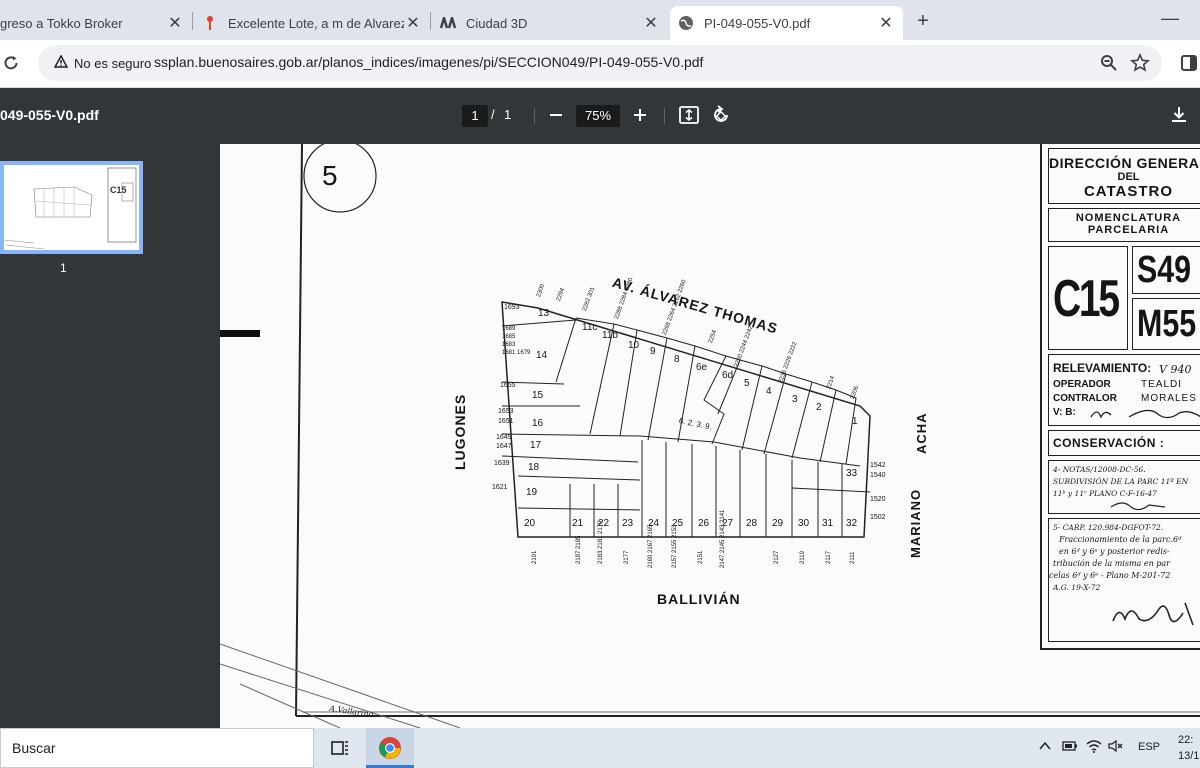  Describe the element at coordinates (640, 115) in the screenshot. I see `zoom-in-icon` at that location.